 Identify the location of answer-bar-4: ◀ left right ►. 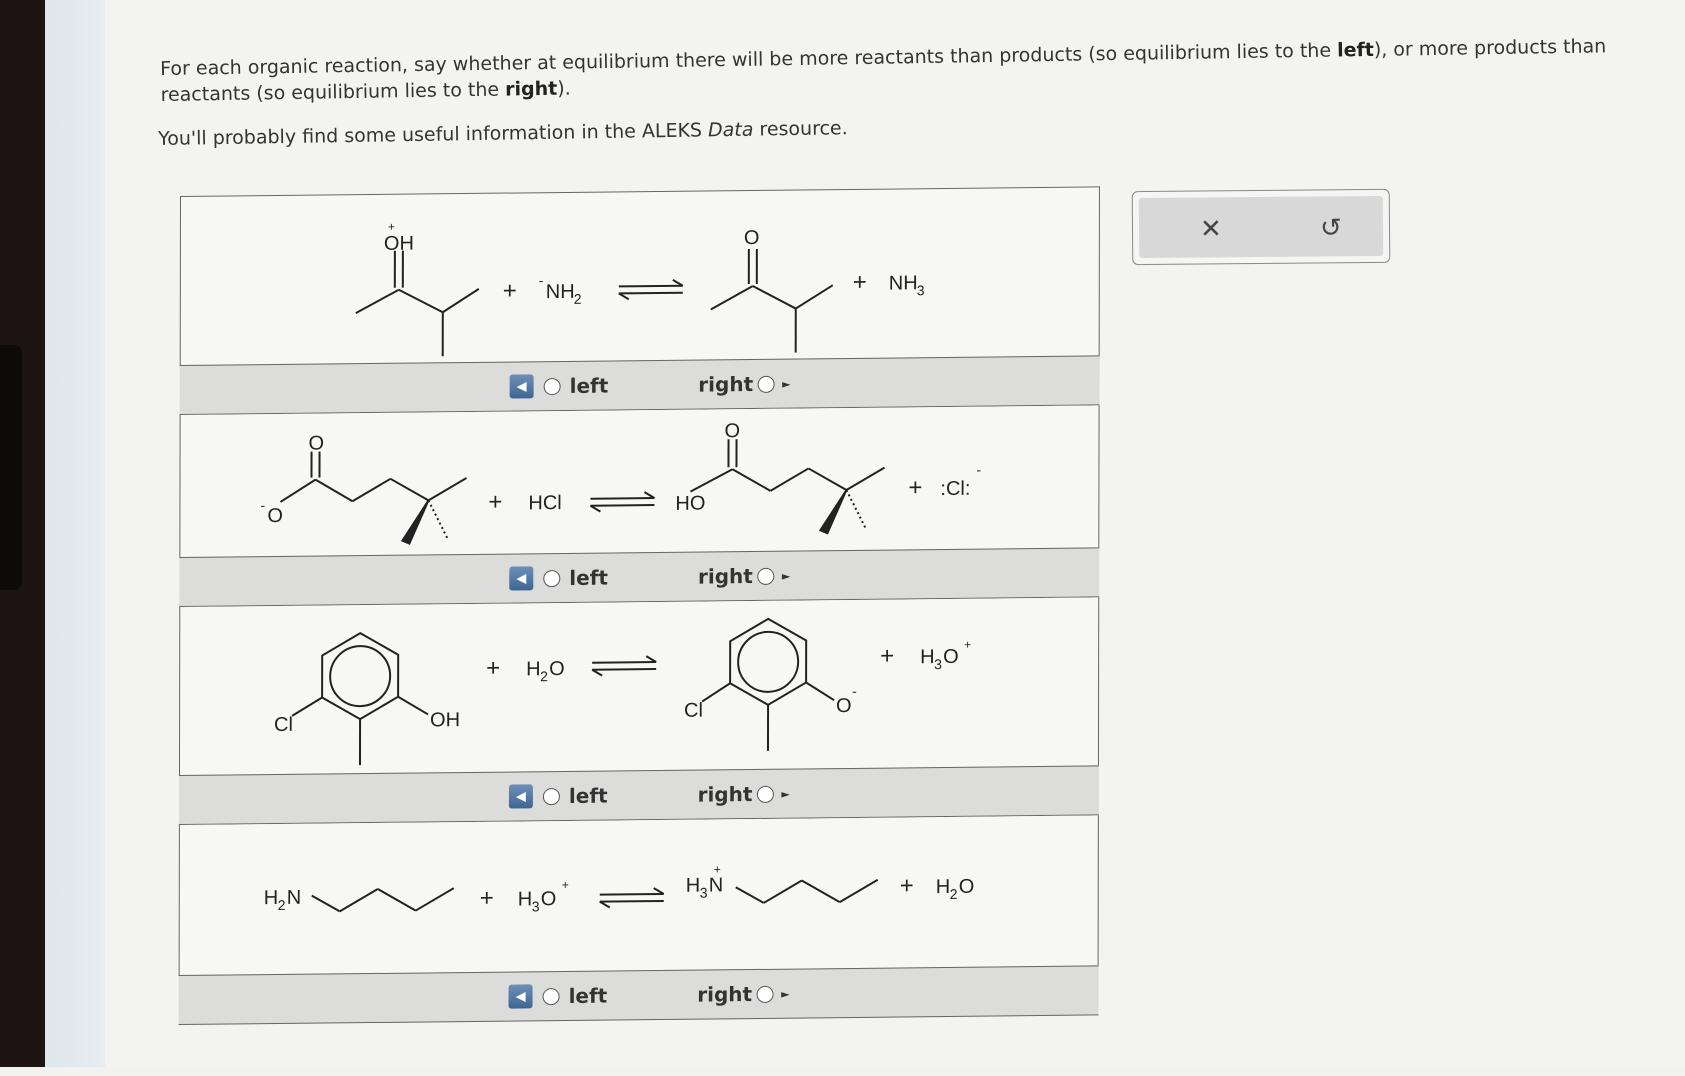
(639, 995).